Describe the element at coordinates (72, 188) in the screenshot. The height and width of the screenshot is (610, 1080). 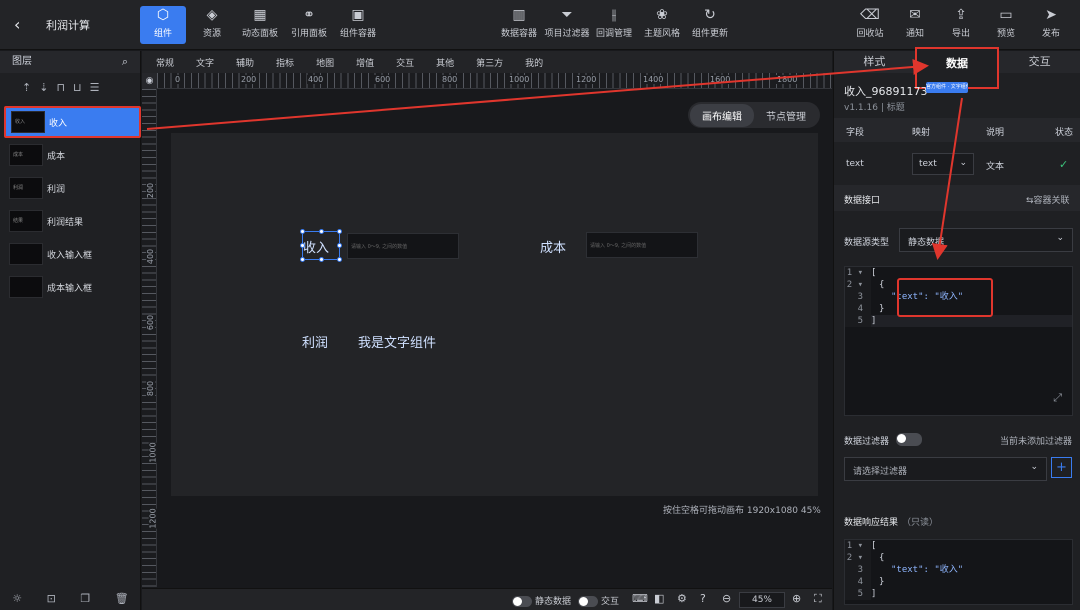
I see `layer-item-profit: 利润 利润` at that location.